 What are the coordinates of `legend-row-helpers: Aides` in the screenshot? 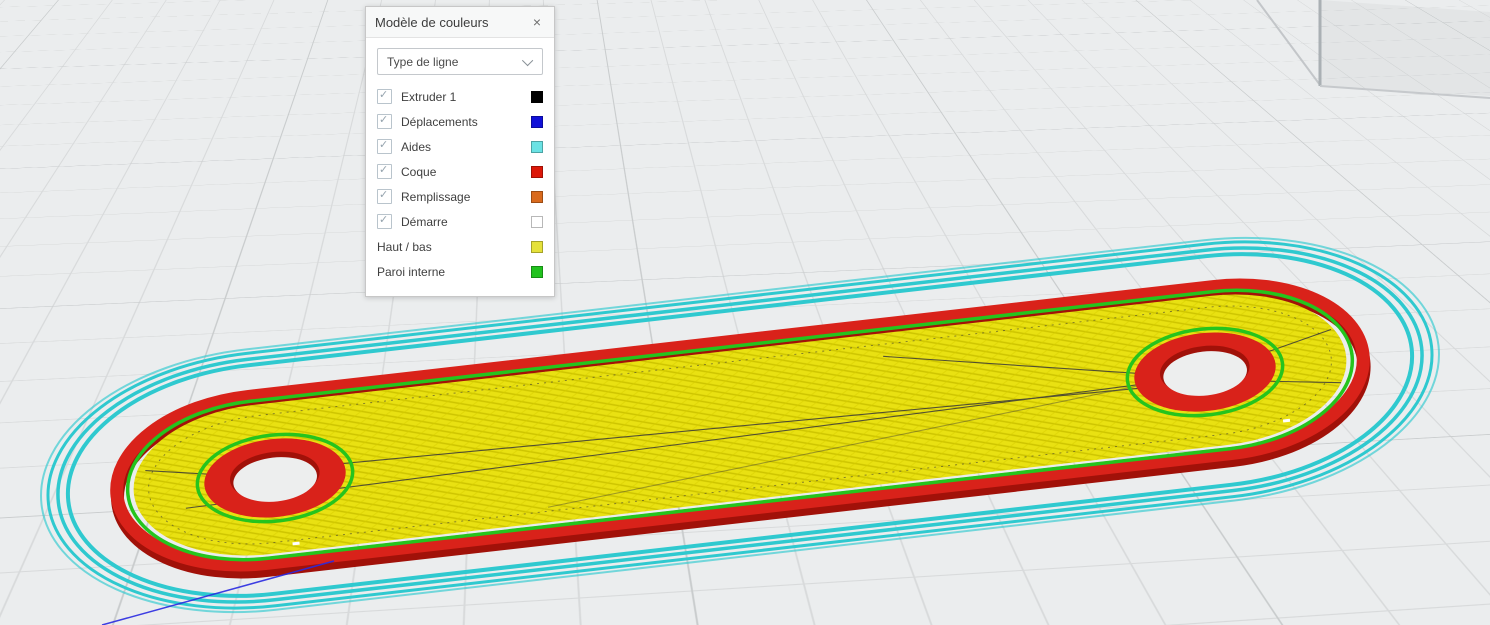 It's located at (460, 146).